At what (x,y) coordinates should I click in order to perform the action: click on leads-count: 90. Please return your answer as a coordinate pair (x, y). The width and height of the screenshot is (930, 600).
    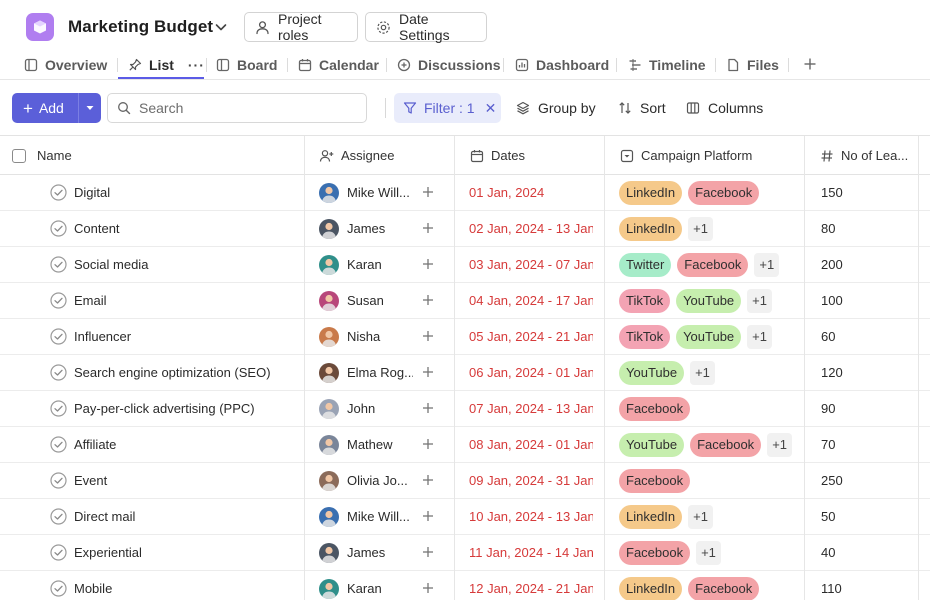
    Looking at the image, I should click on (866, 408).